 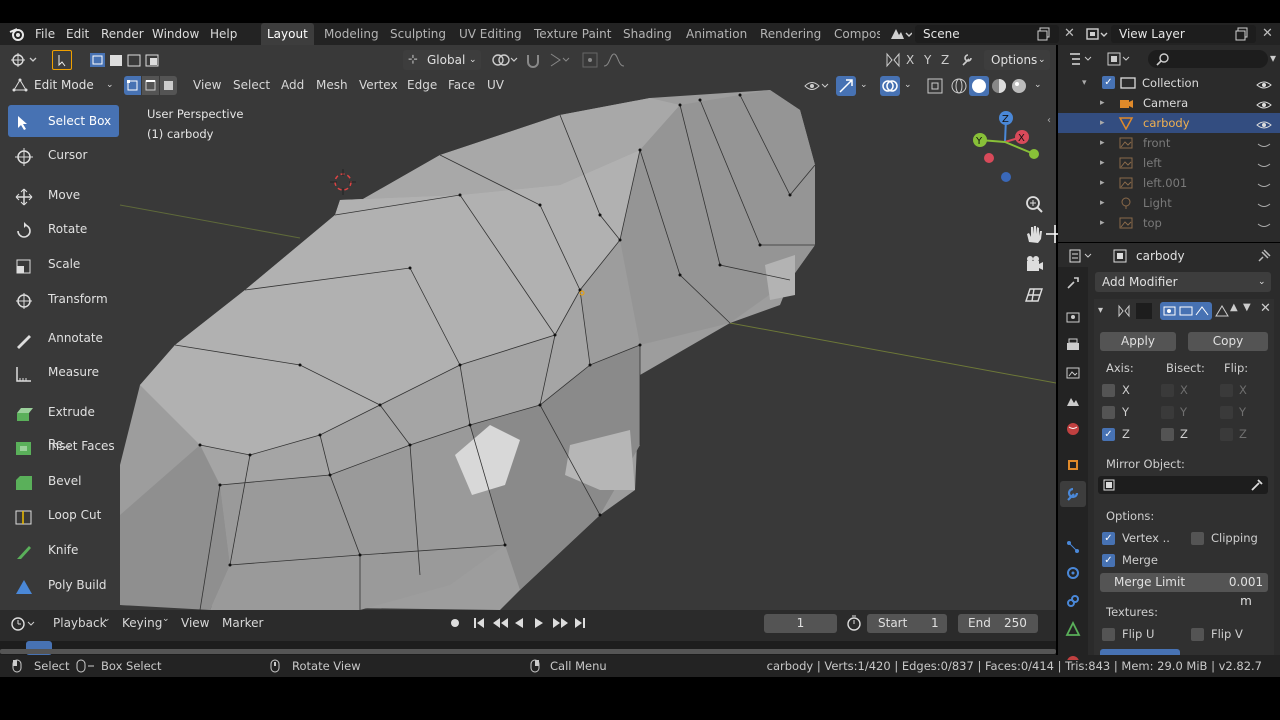 What do you see at coordinates (1073, 345) in the screenshot?
I see `output-tab-icon` at bounding box center [1073, 345].